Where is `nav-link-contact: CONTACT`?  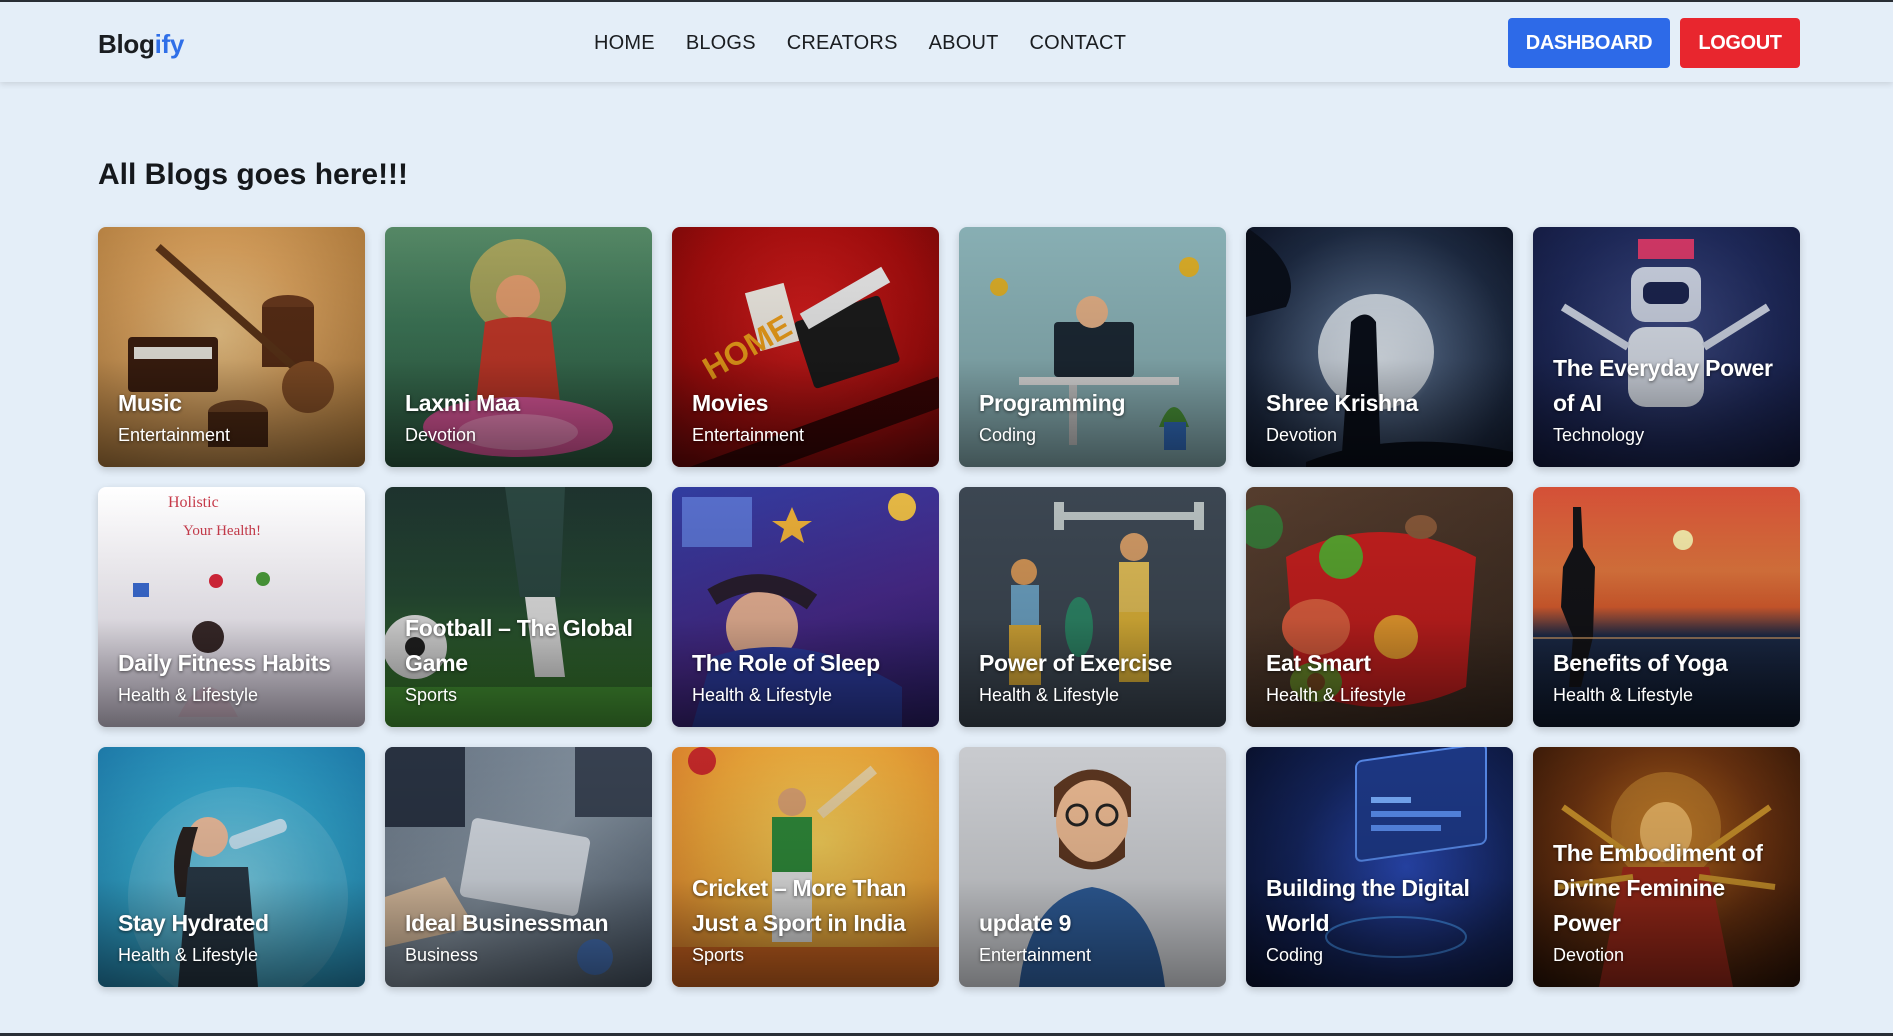 nav-link-contact: CONTACT is located at coordinates (1078, 43).